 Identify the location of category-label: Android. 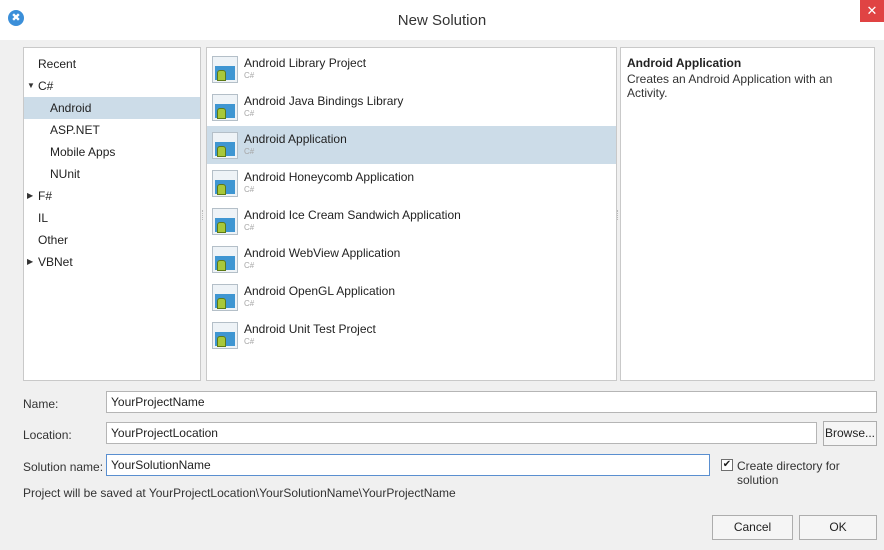
(71, 108).